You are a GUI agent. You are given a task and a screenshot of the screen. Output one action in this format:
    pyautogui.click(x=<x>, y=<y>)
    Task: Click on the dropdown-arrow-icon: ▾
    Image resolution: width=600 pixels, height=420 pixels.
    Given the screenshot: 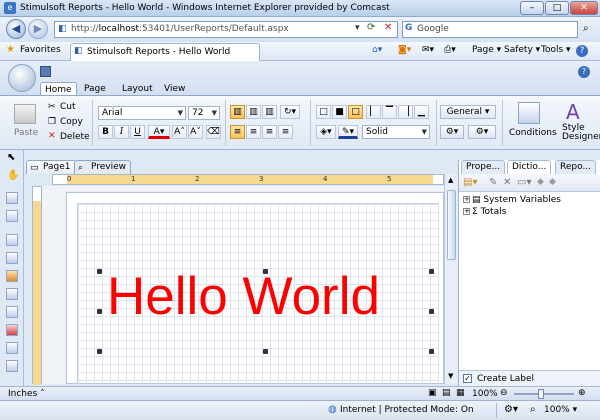 What is the action you would take?
    pyautogui.click(x=357, y=28)
    